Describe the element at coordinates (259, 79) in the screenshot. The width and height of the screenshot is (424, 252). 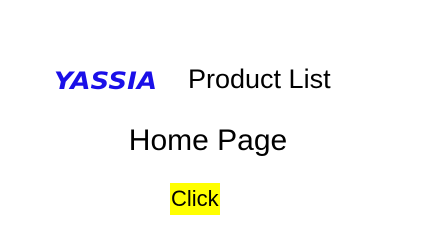
I see `nav-link-product-list: Product List` at that location.